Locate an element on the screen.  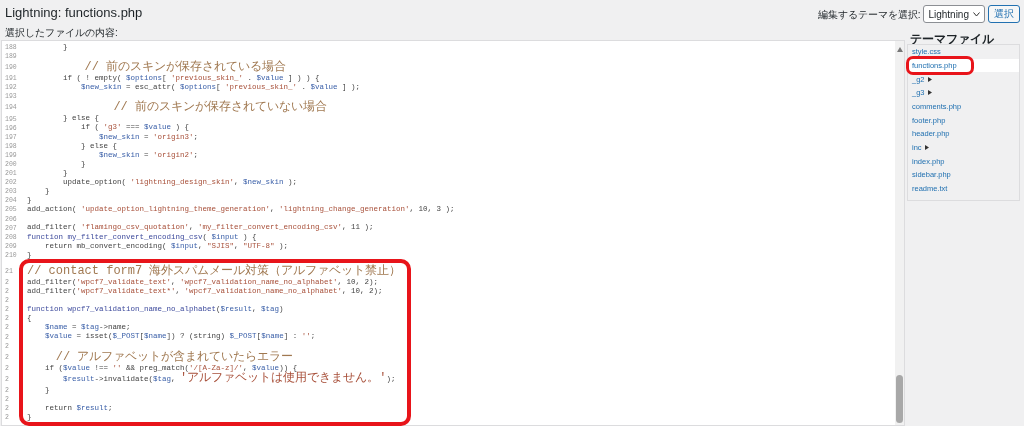
file-content-label: 選択したファイルの内容: is located at coordinates (61, 32).